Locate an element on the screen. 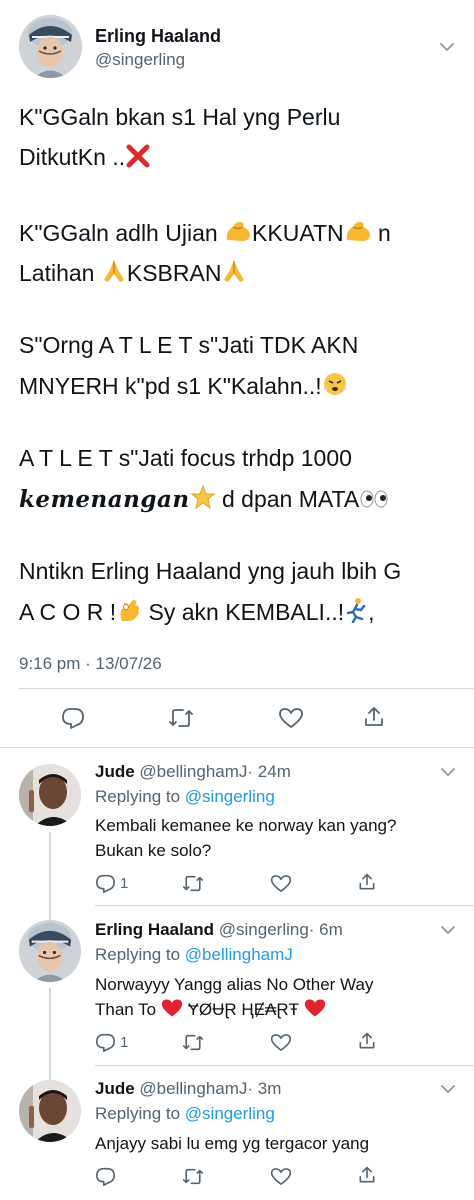 Image resolution: width=474 pixels, height=1200 pixels. reply-text: Anjayy sabi lu emg yg tergacor yang is located at coordinates (232, 1143).